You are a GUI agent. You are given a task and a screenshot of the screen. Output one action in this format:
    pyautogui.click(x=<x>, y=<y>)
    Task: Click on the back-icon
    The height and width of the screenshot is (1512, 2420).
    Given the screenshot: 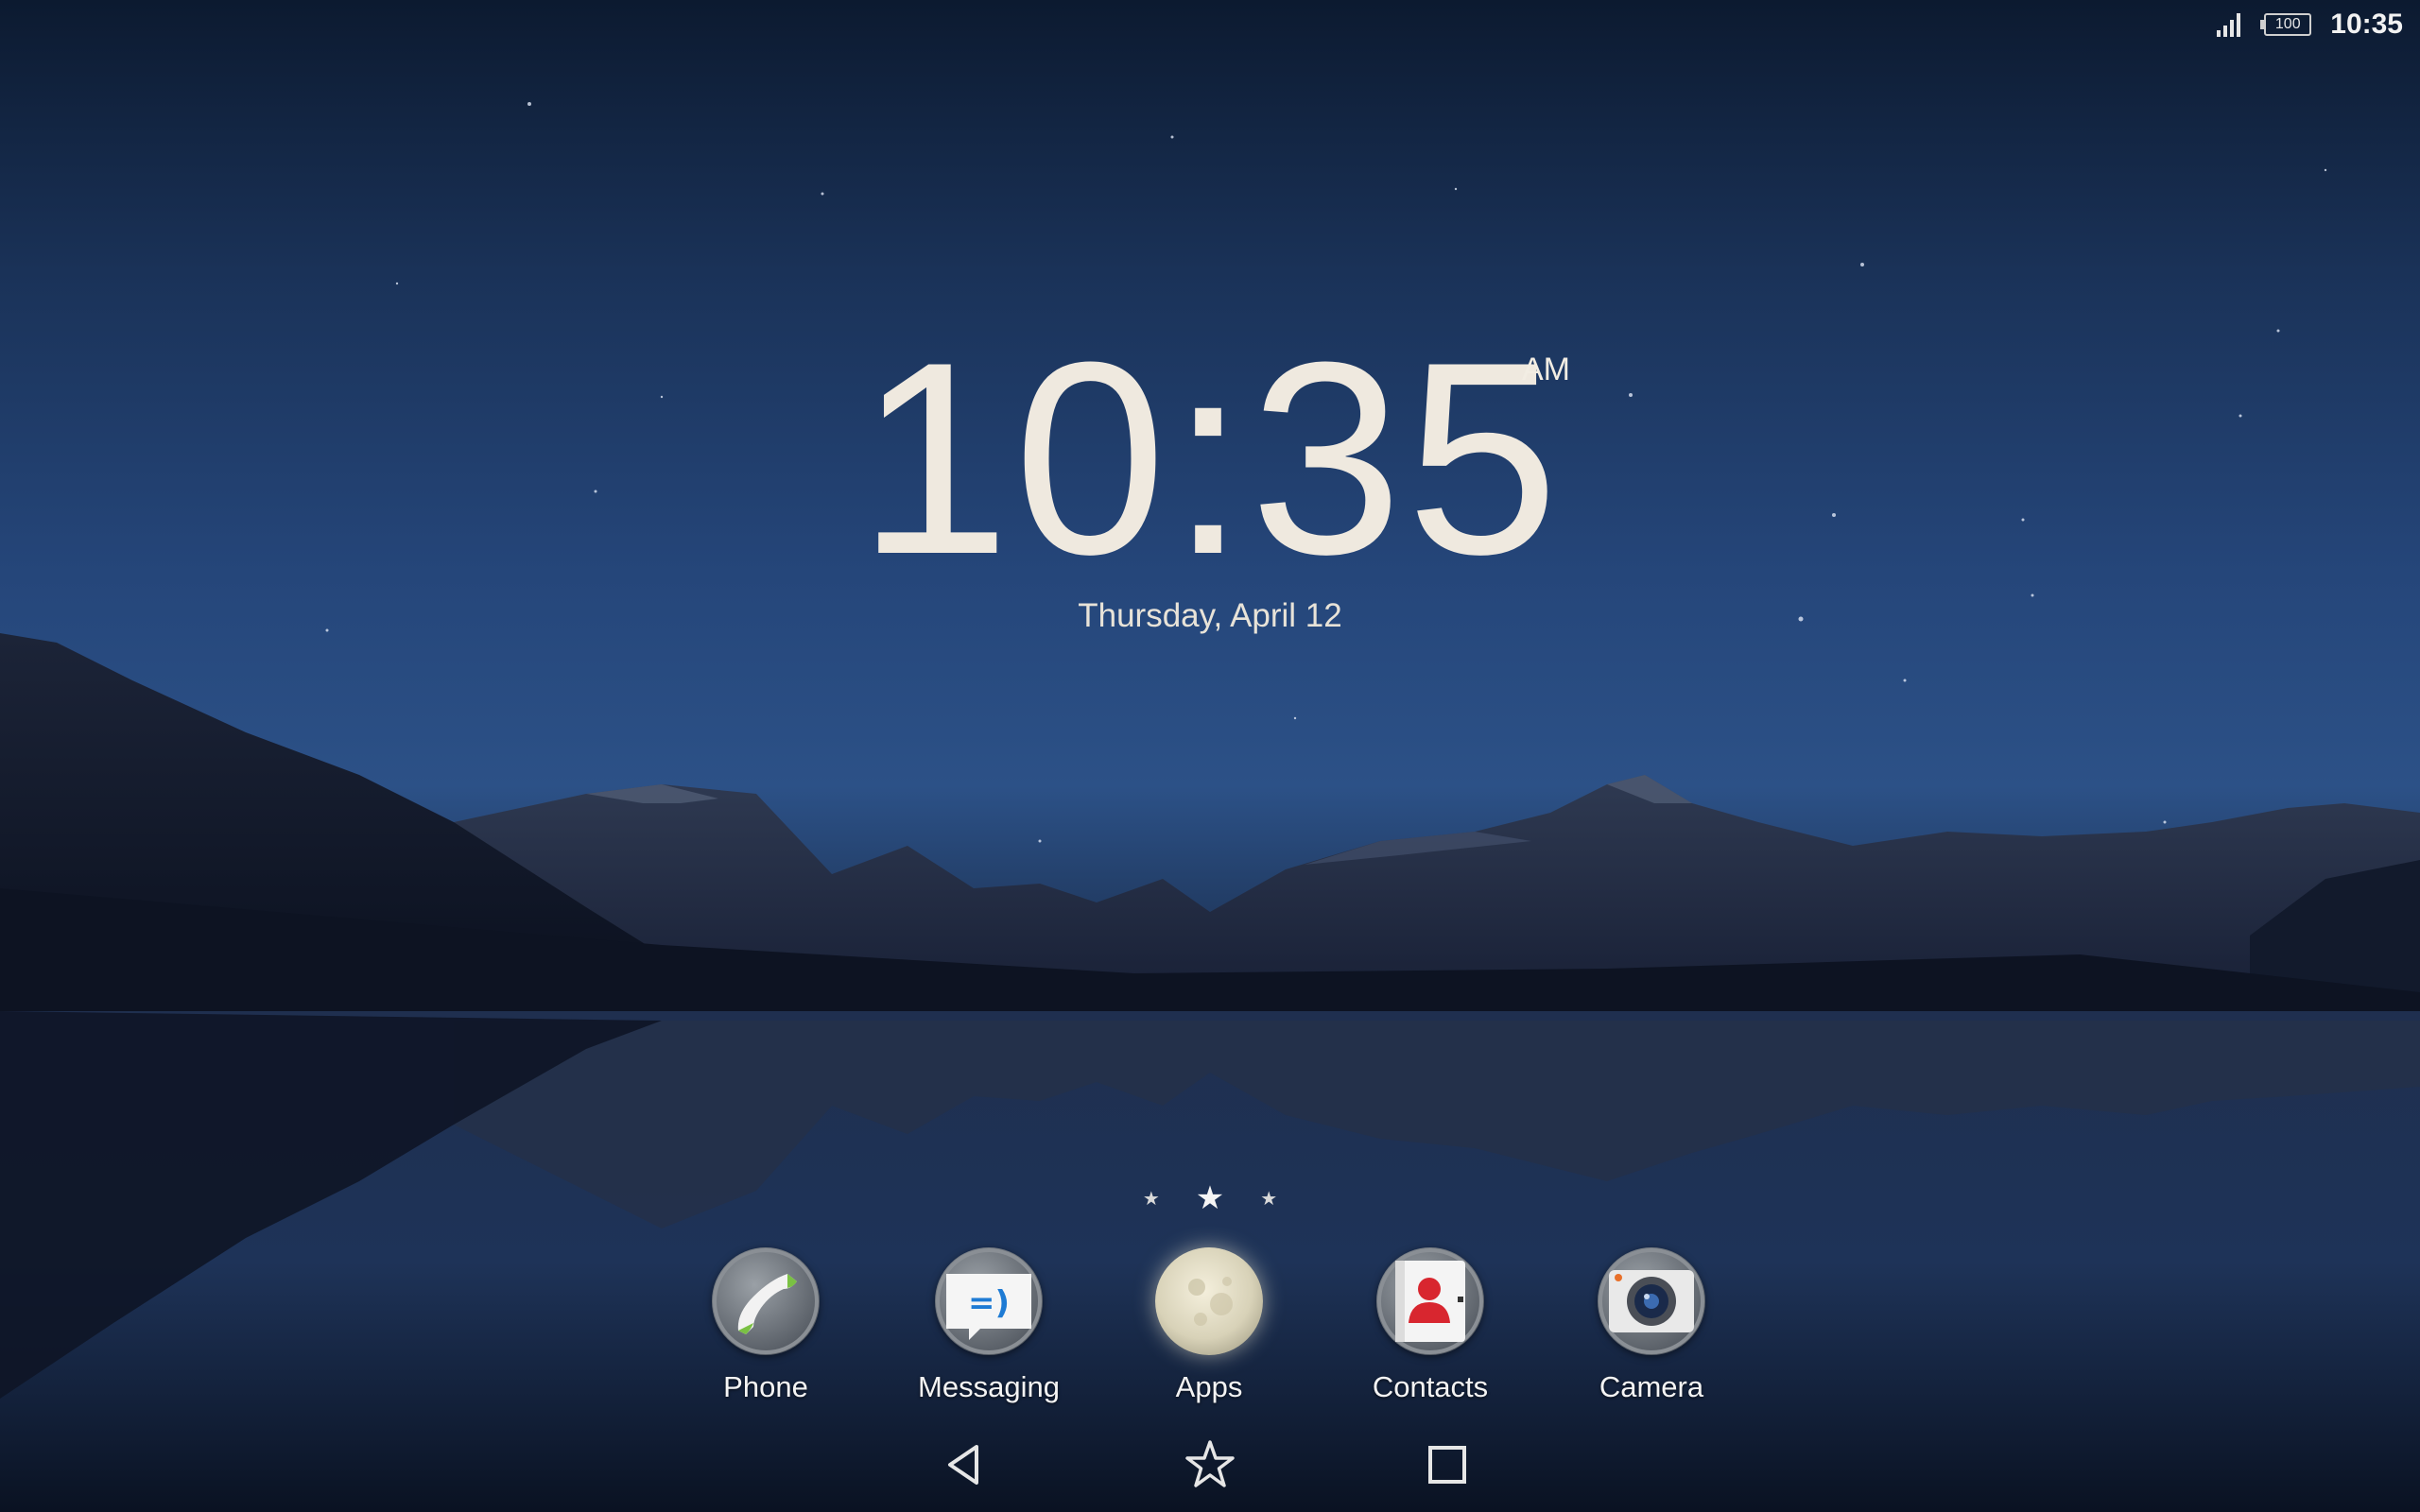 What is the action you would take?
    pyautogui.click(x=963, y=1465)
    